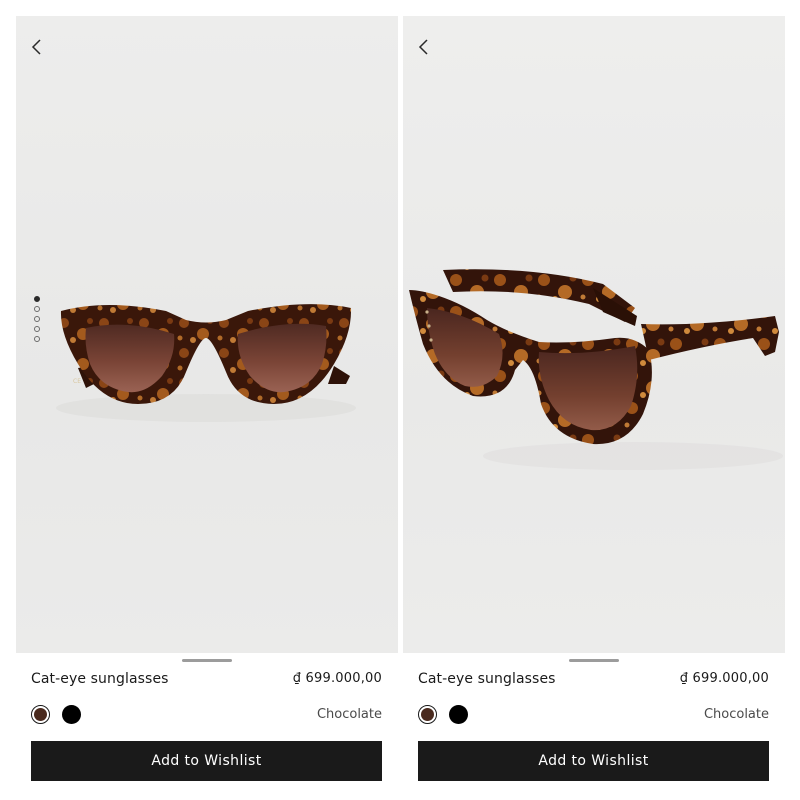 Image resolution: width=800 pixels, height=800 pixels. What do you see at coordinates (37, 299) in the screenshot?
I see `pagination-dot-active` at bounding box center [37, 299].